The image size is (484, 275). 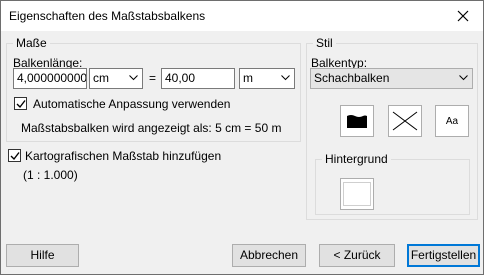 What do you see at coordinates (42, 255) in the screenshot?
I see `help-button: Hilfe` at bounding box center [42, 255].